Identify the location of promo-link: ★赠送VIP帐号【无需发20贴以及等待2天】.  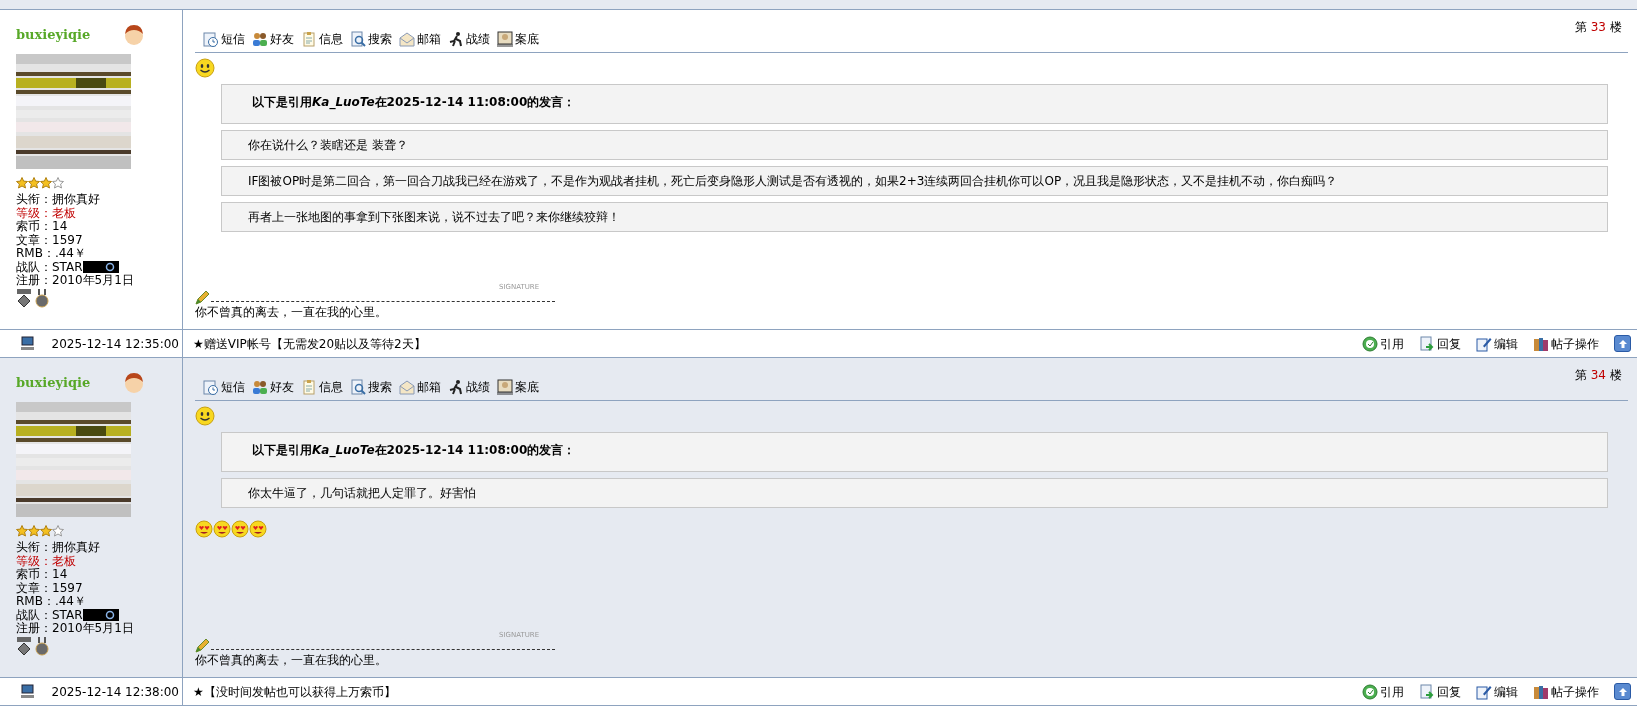
(309, 343).